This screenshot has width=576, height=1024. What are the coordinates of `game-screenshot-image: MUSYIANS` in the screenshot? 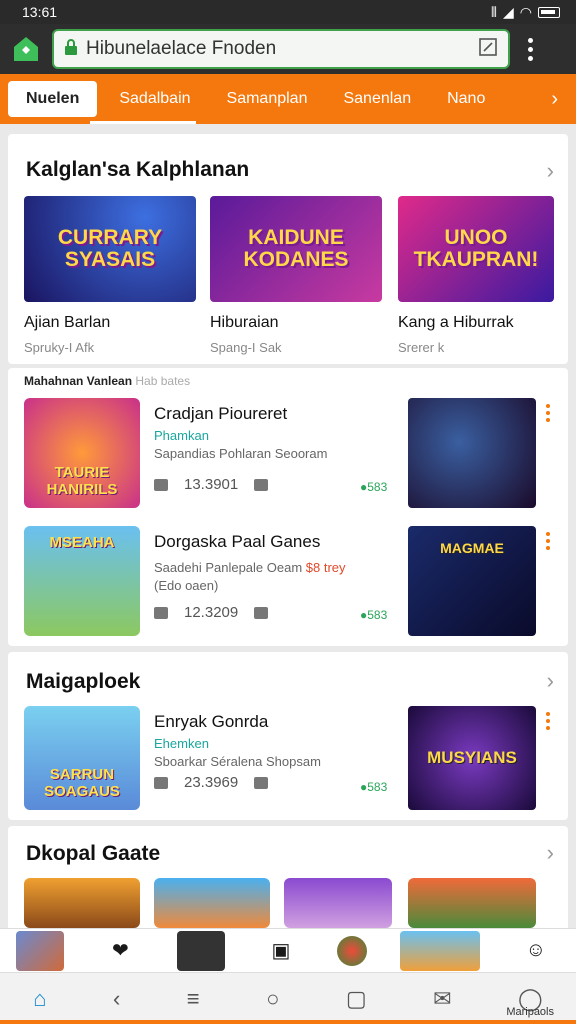 It's located at (472, 758).